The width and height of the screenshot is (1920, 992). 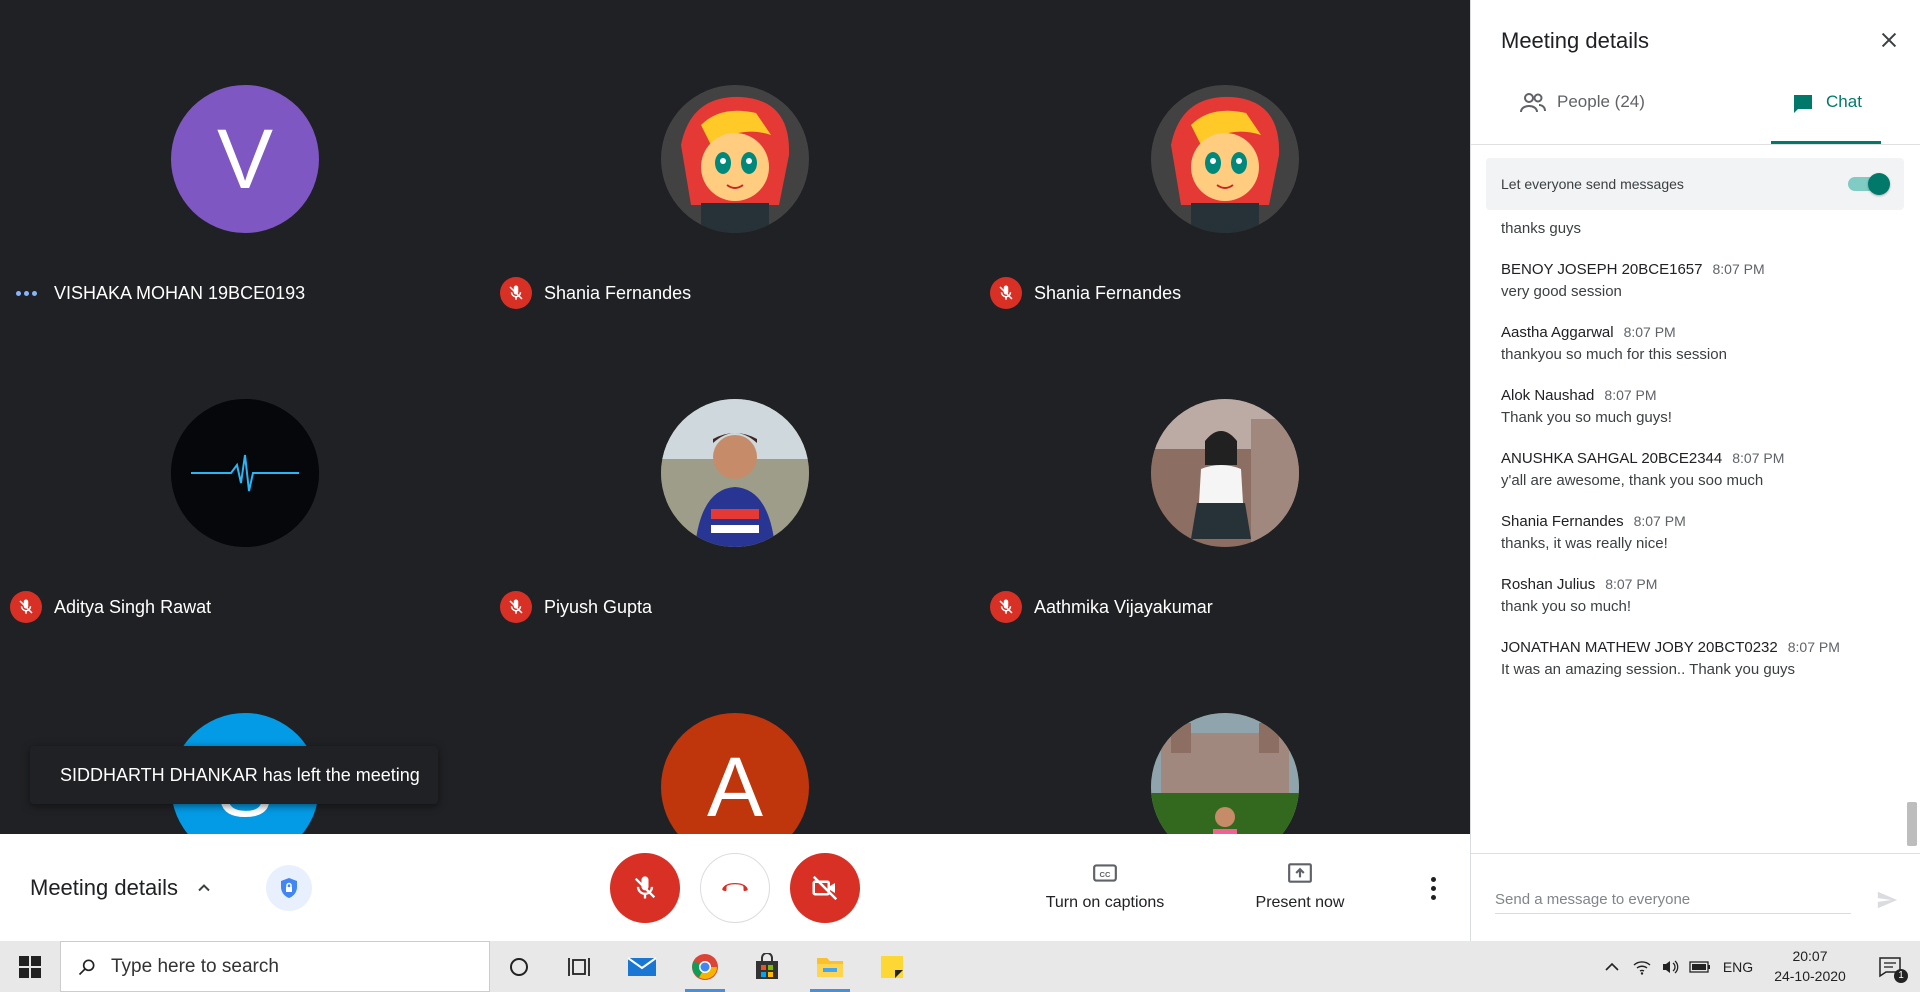 I want to click on volume-button, so click(x=1670, y=966).